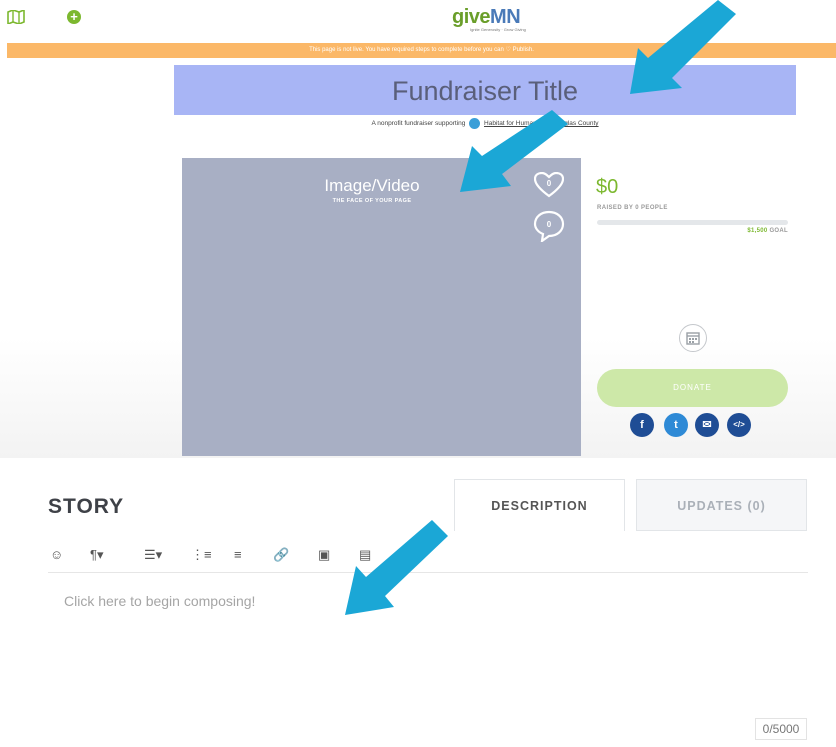  Describe the element at coordinates (514, 151) in the screenshot. I see `arrow-to-media-icon` at that location.